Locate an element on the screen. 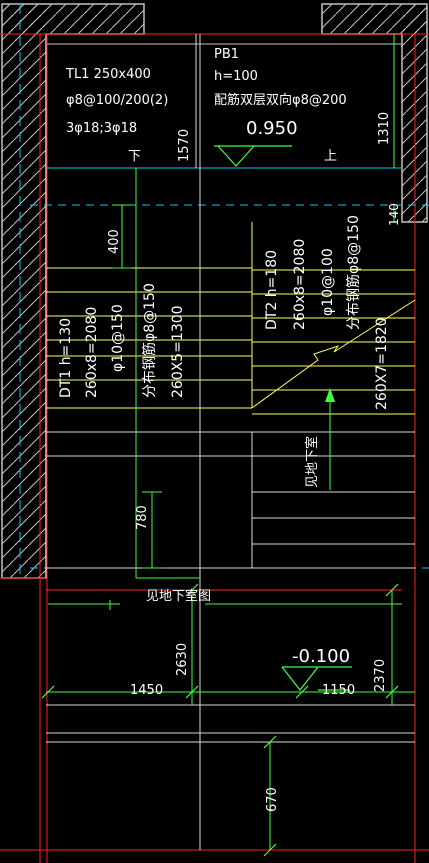 This screenshot has height=863, width=429. dim-1570: 1570 is located at coordinates (184, 145).